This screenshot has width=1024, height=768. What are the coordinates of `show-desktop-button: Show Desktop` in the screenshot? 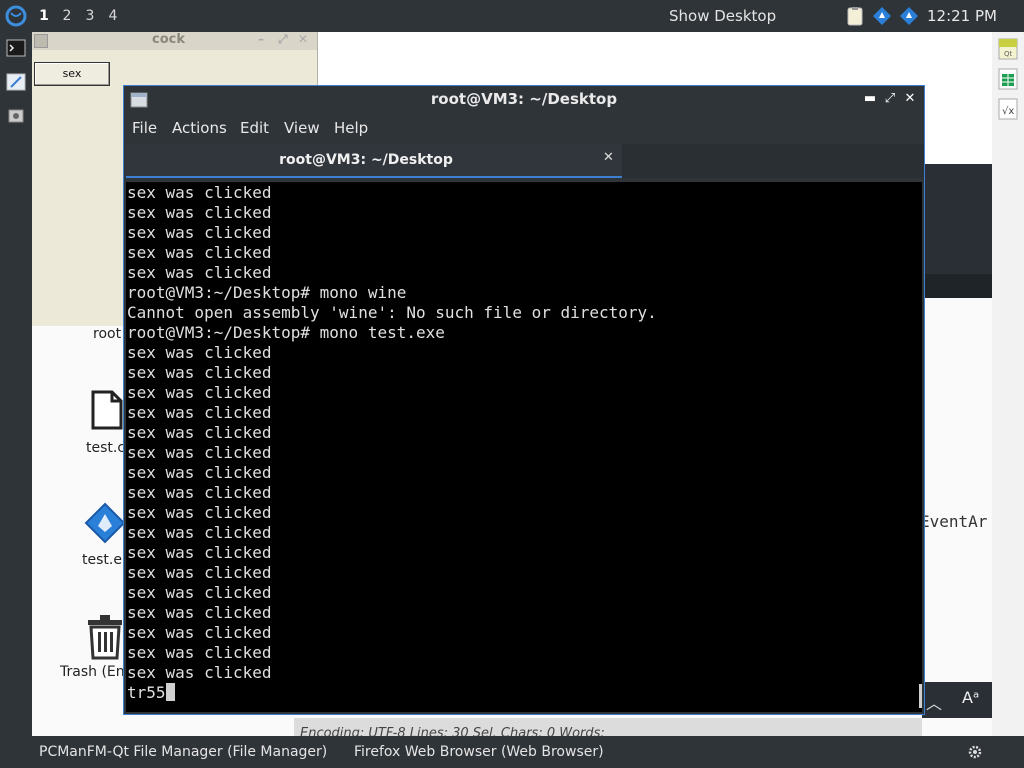 It's located at (722, 16).